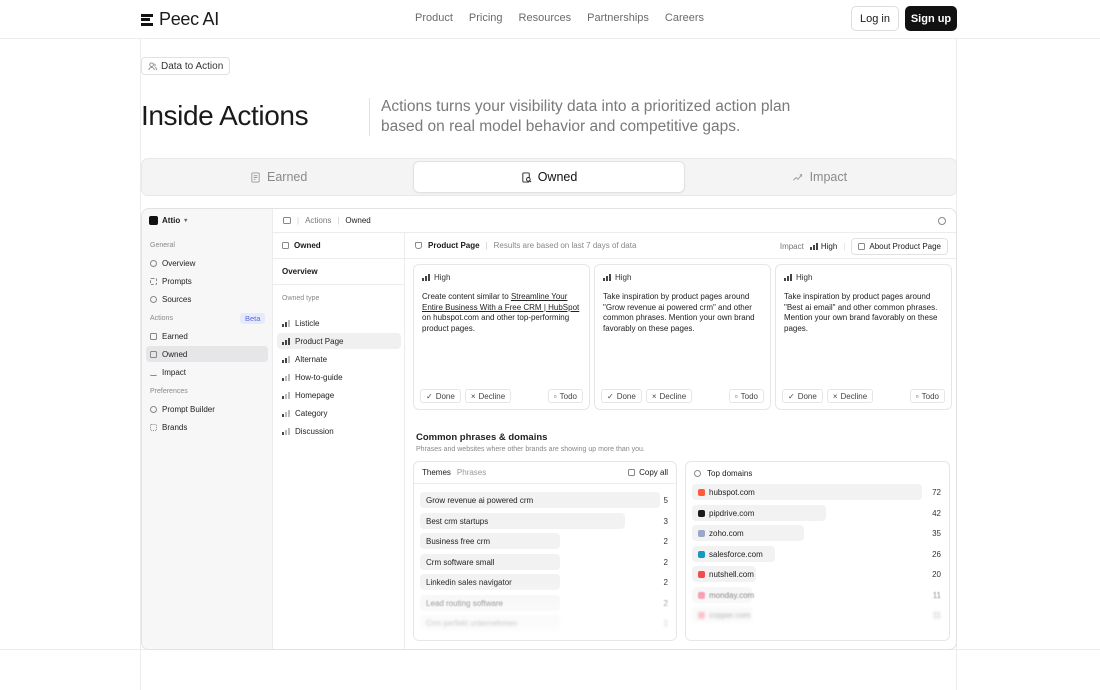  What do you see at coordinates (253, 318) in the screenshot?
I see `beta-badge: Beta` at bounding box center [253, 318].